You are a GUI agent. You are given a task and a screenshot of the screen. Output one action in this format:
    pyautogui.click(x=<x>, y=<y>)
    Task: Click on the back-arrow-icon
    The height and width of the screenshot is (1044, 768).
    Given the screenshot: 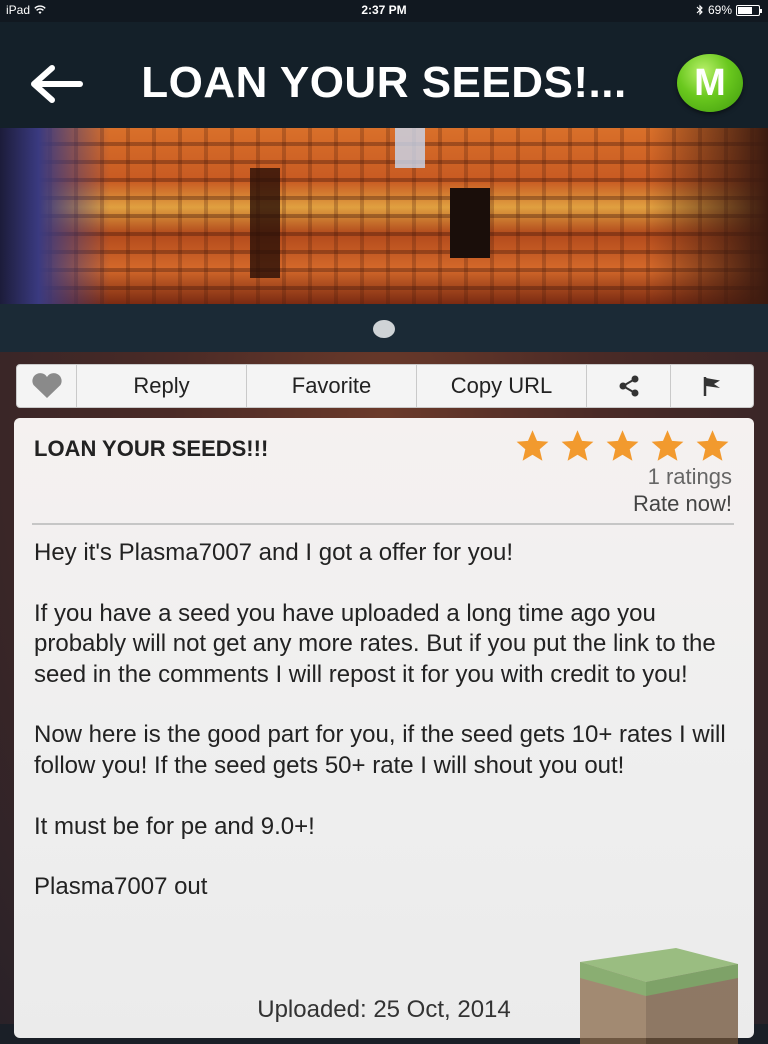 What is the action you would take?
    pyautogui.click(x=56, y=84)
    